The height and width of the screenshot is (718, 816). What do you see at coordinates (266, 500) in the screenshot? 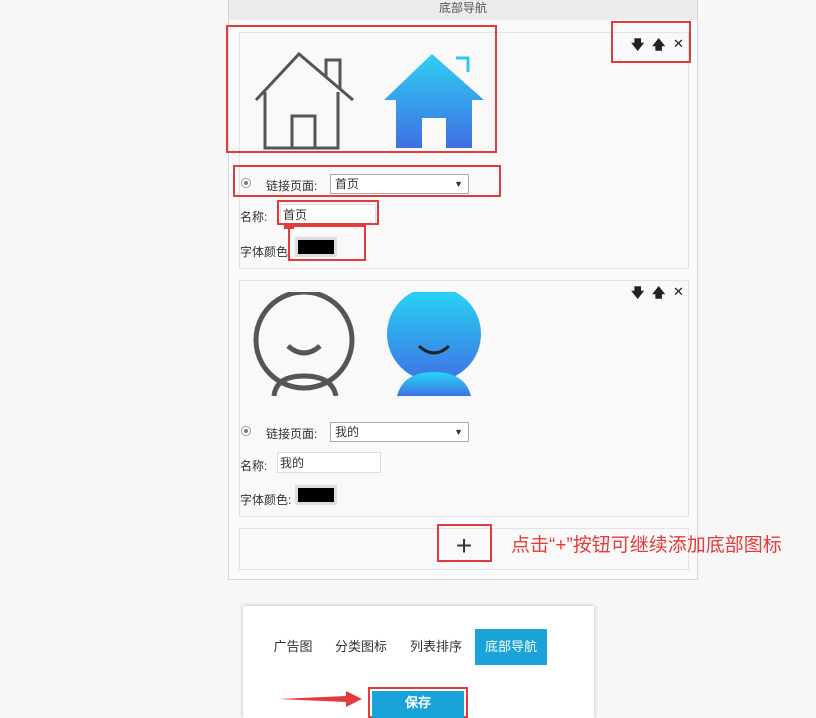
I see `font-color-label: 字体颜色:` at bounding box center [266, 500].